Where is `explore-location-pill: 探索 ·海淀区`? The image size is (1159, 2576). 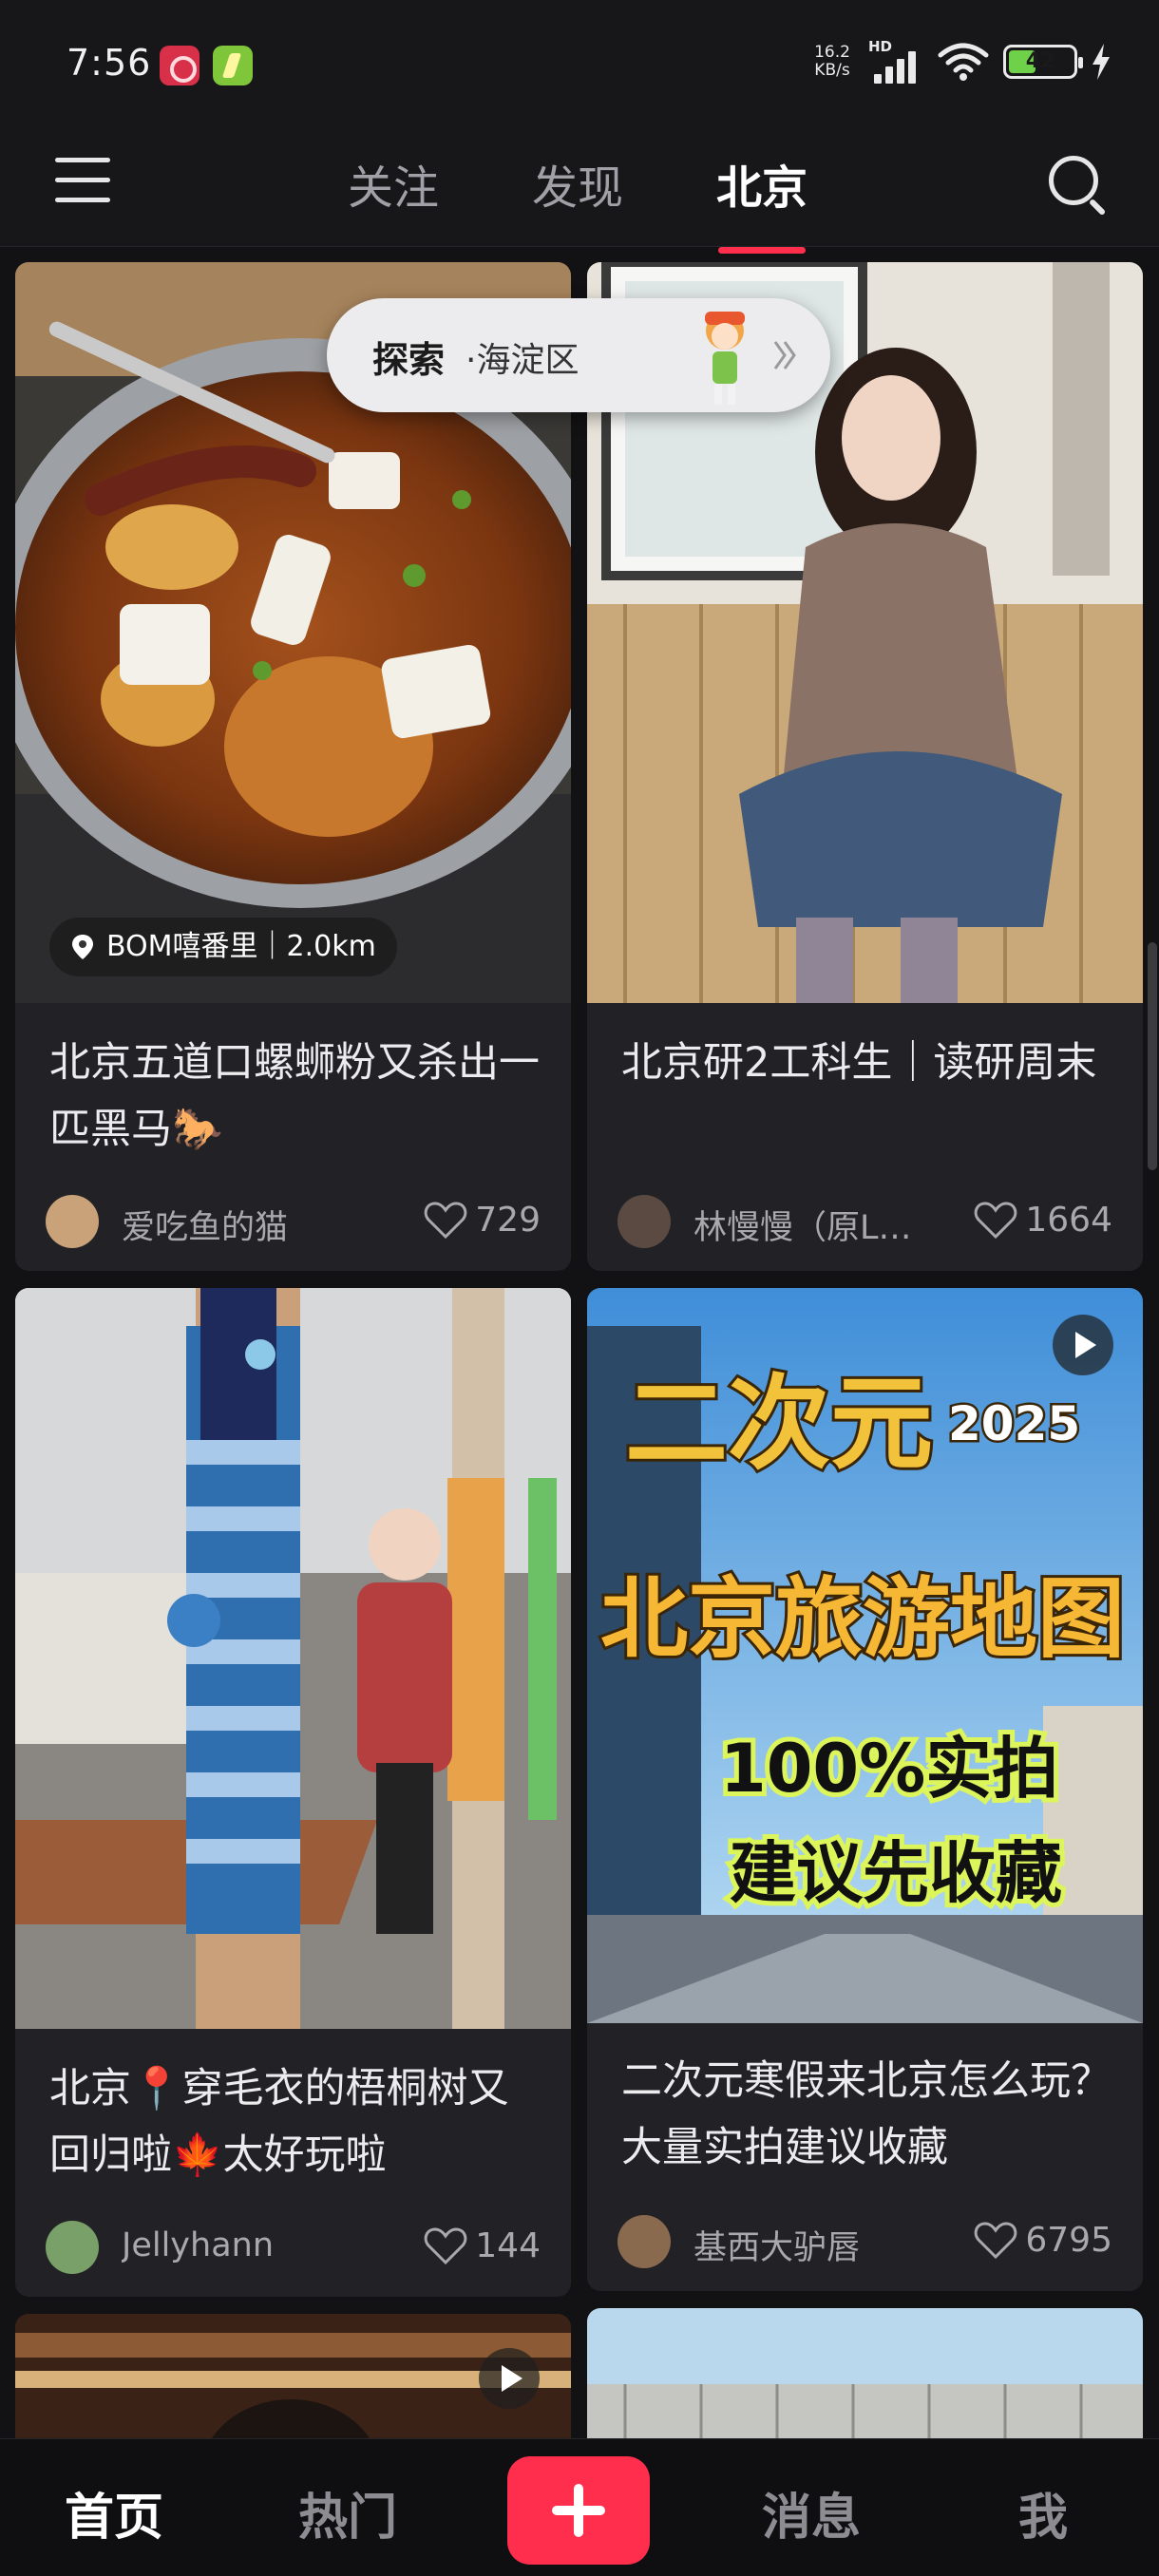 explore-location-pill: 探索 ·海淀区 is located at coordinates (578, 355).